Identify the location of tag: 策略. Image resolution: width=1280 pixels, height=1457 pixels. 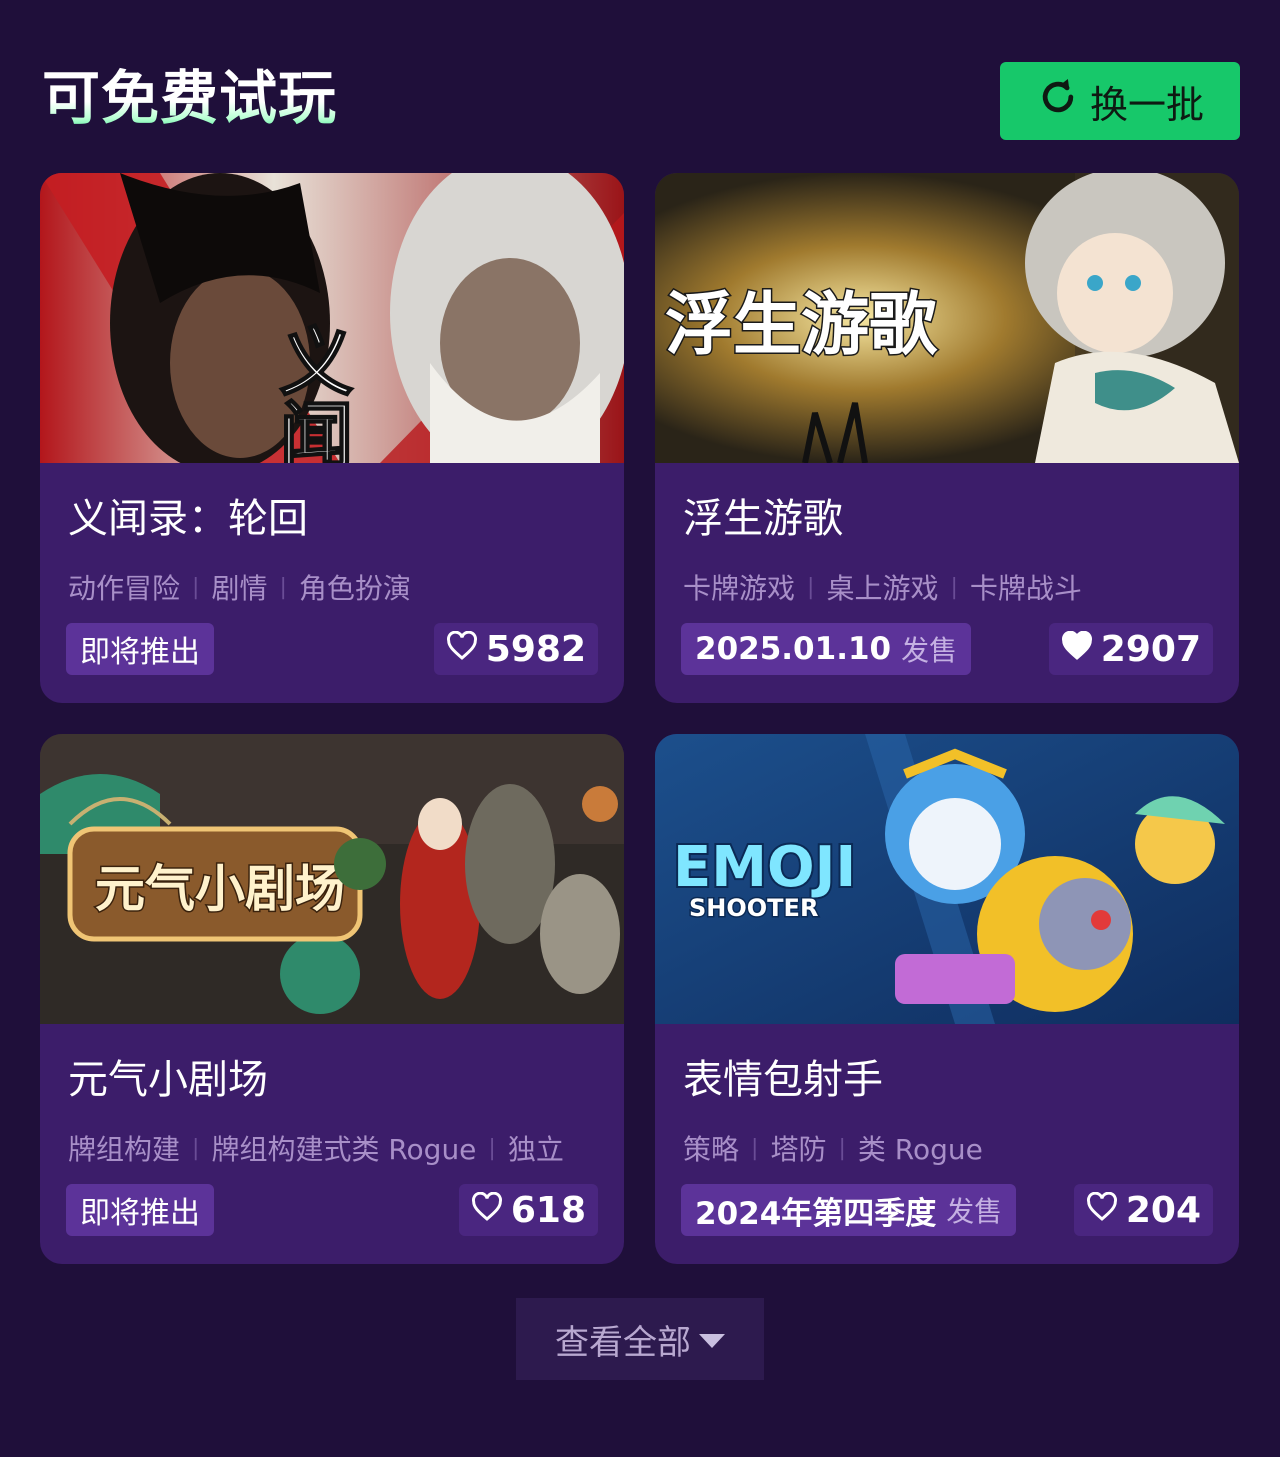
(711, 1148).